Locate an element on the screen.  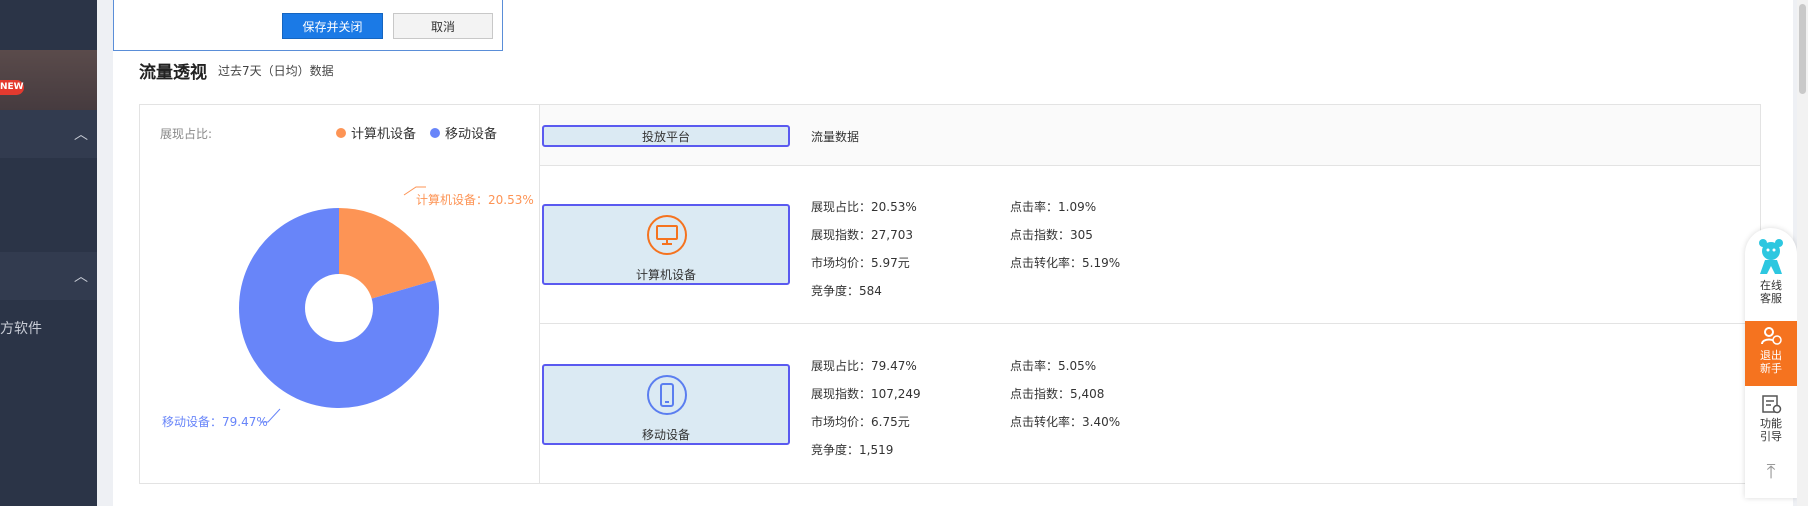
exit-guide-button: 退出 新手 is located at coordinates (1771, 353).